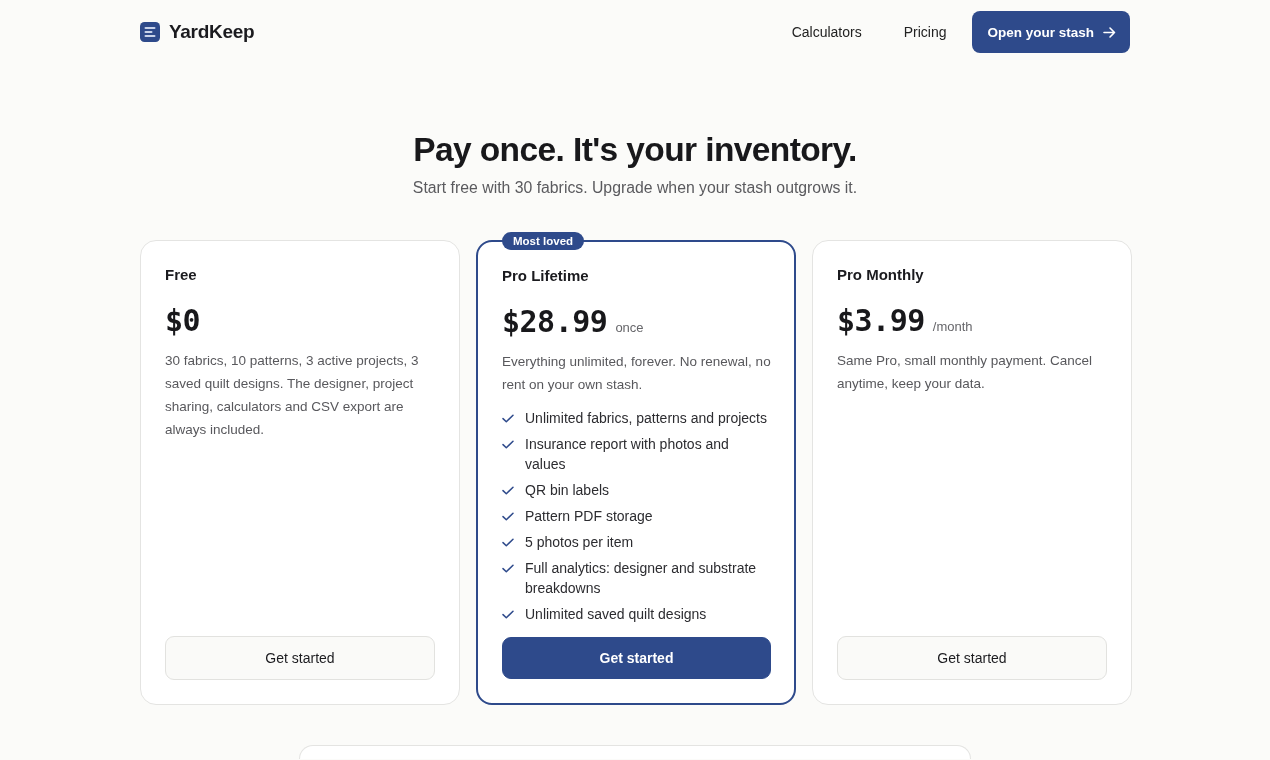  I want to click on feature-text: Full analytics: designer and substrate breakdowns, so click(641, 578).